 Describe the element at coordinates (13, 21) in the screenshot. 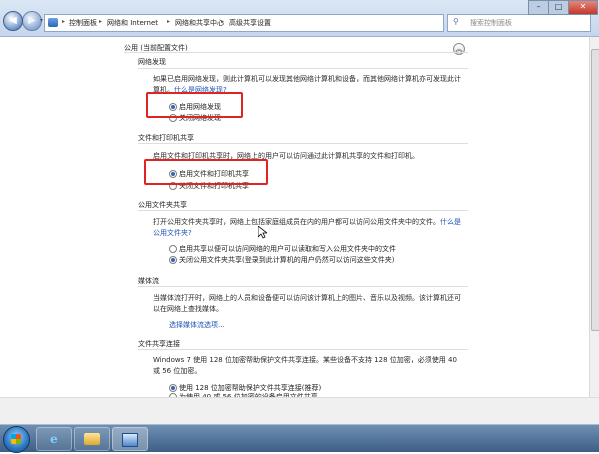

I see `back-button: ◀` at that location.